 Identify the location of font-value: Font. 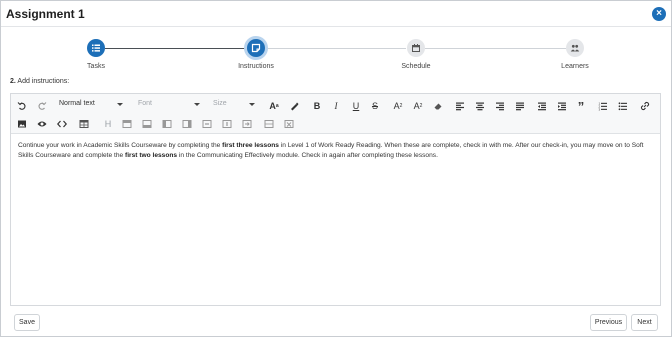
(145, 103).